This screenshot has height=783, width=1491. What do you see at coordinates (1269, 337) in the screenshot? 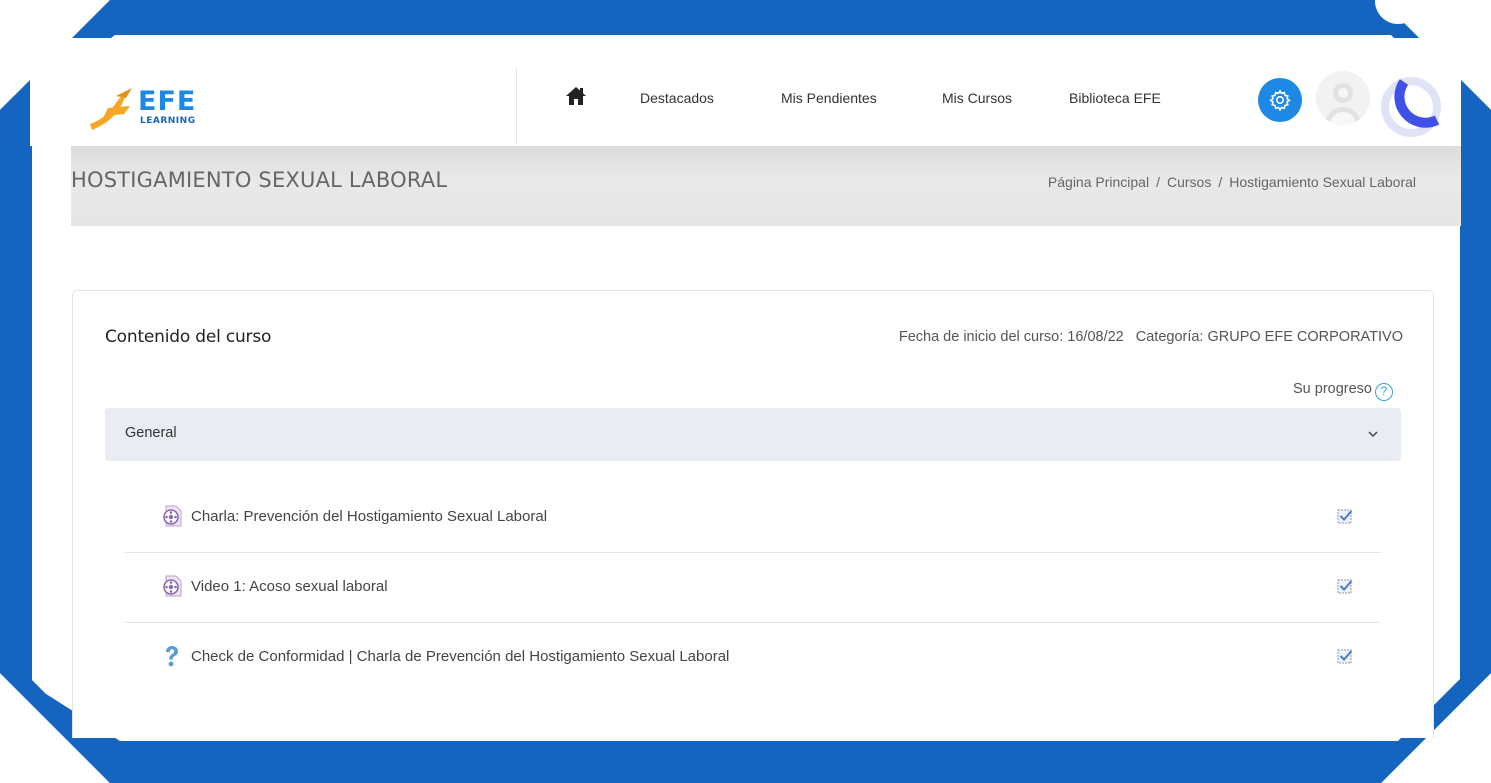
I see `course-category: Categoría: GRUPO EFE CORPORATIVO` at bounding box center [1269, 337].